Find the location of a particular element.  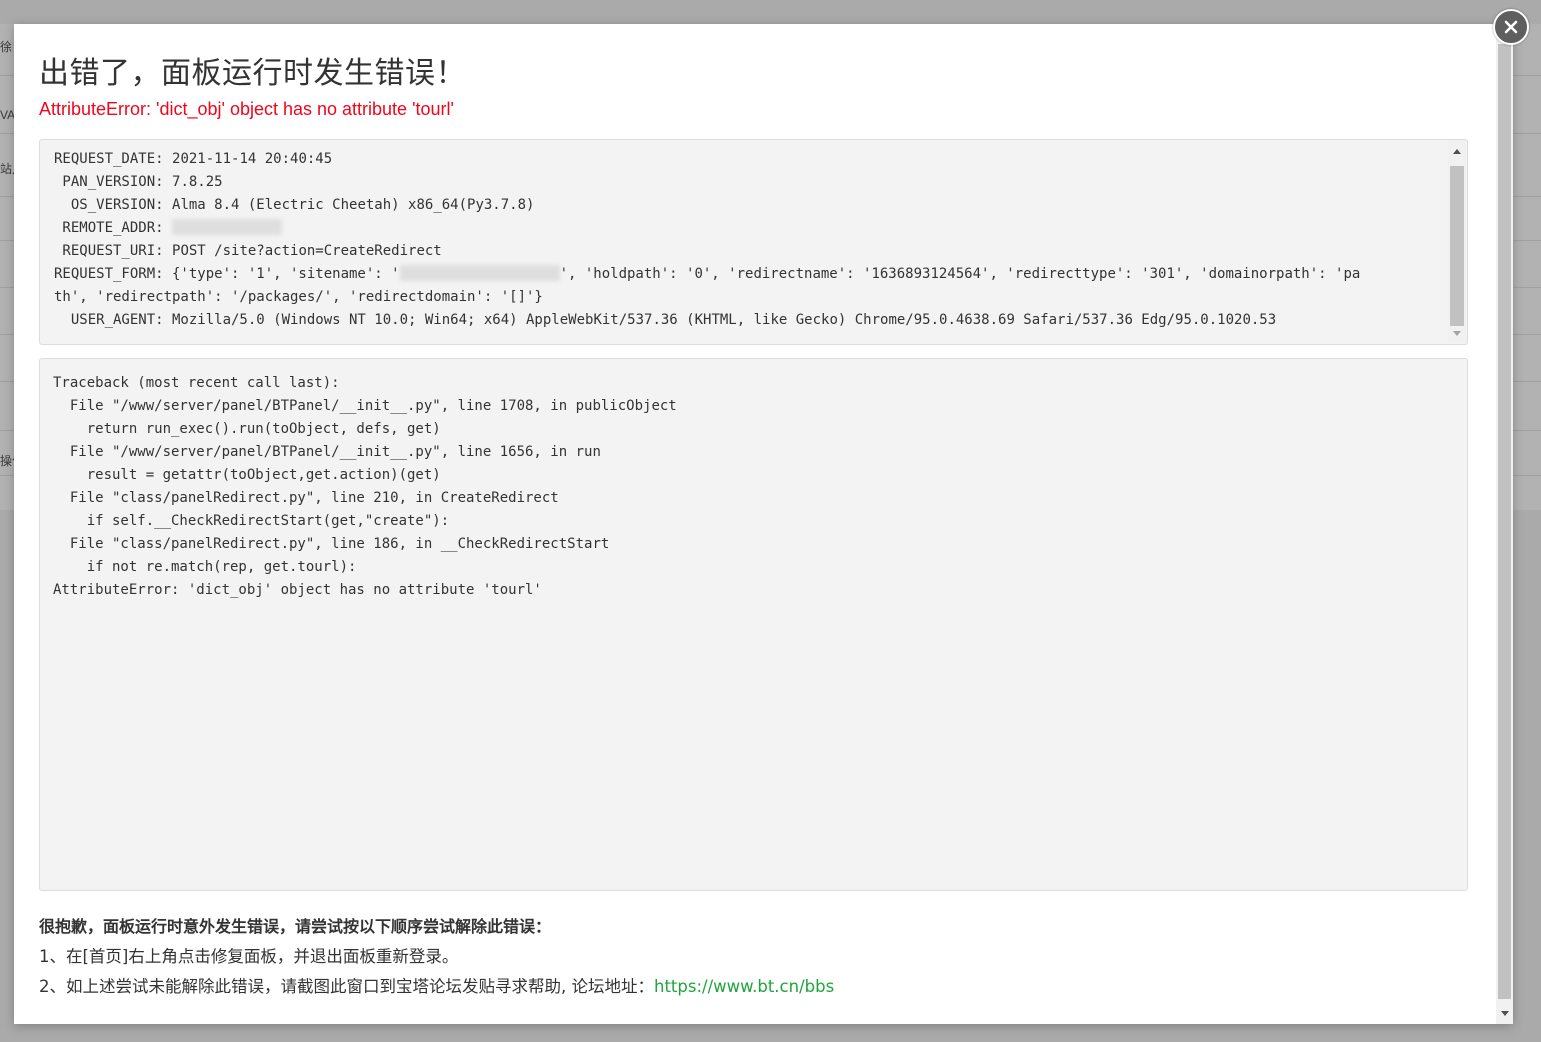

forum-link: https://www.bt.cn/bbs is located at coordinates (744, 986).